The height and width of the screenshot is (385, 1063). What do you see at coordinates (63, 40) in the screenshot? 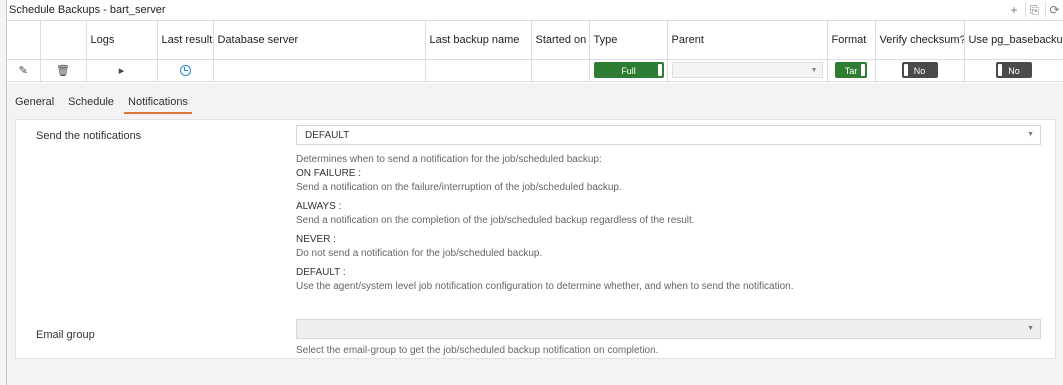
I see `header-delete` at bounding box center [63, 40].